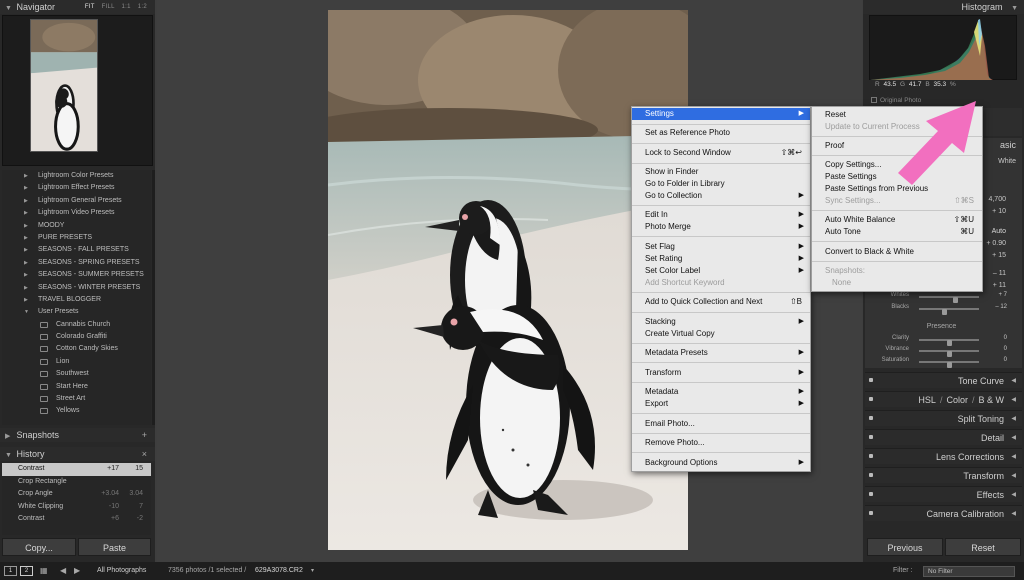  I want to click on snapshots-header: ▶ Snapshots +, so click(77, 435).